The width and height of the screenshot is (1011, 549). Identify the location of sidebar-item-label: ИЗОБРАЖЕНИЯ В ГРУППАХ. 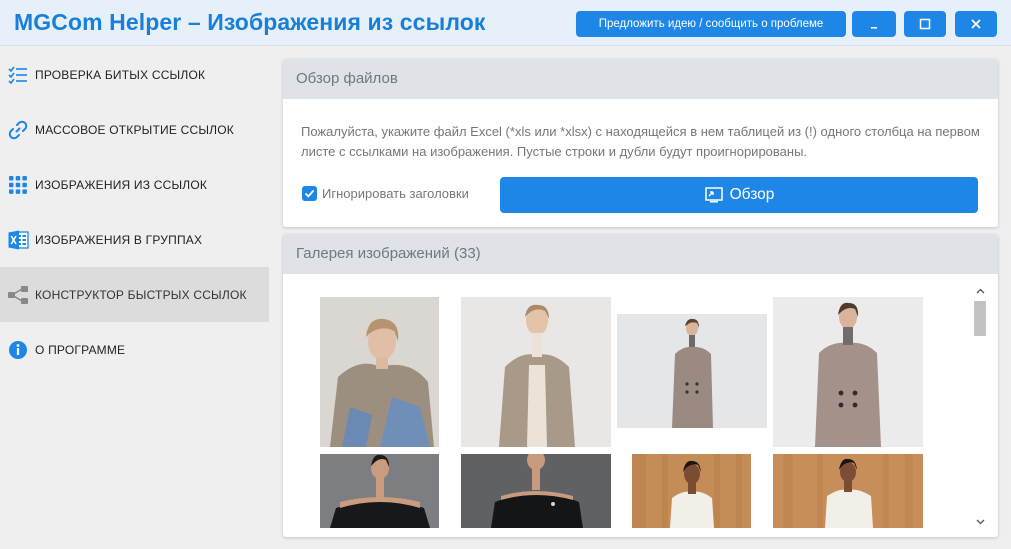
(119, 239).